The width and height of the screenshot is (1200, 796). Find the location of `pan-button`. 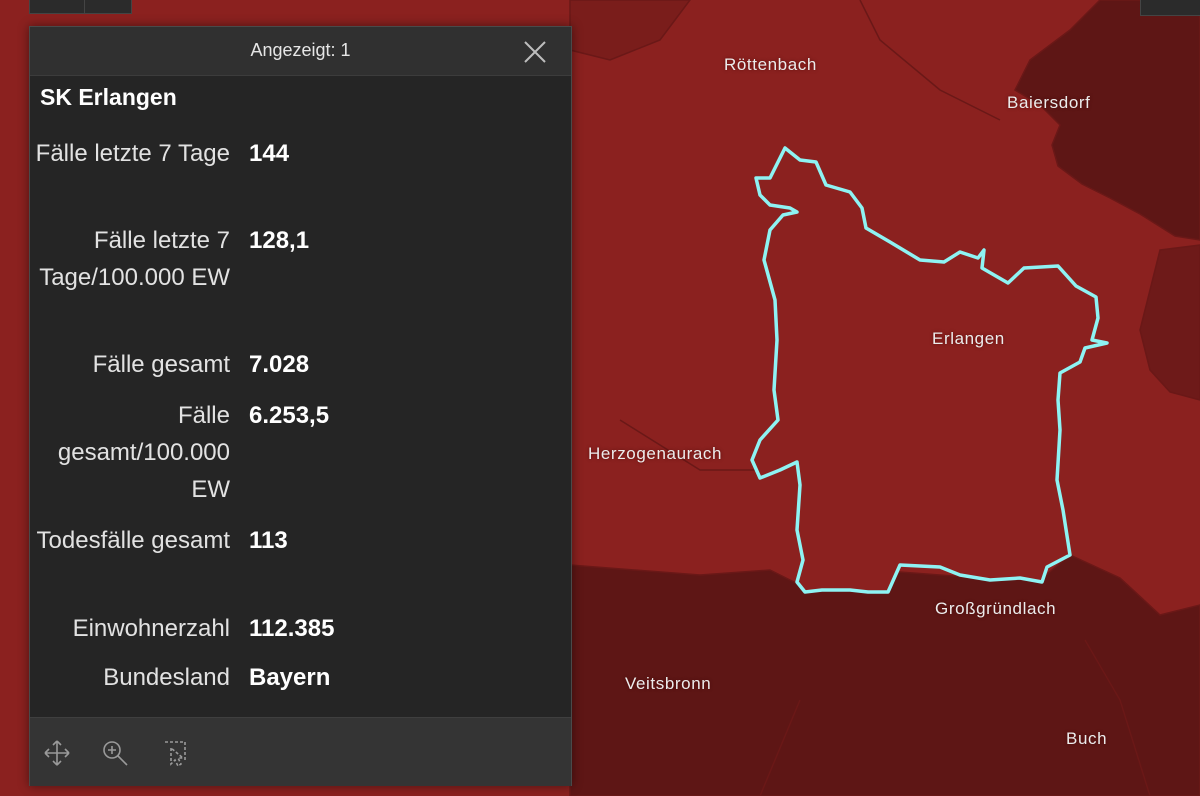

pan-button is located at coordinates (57, 753).